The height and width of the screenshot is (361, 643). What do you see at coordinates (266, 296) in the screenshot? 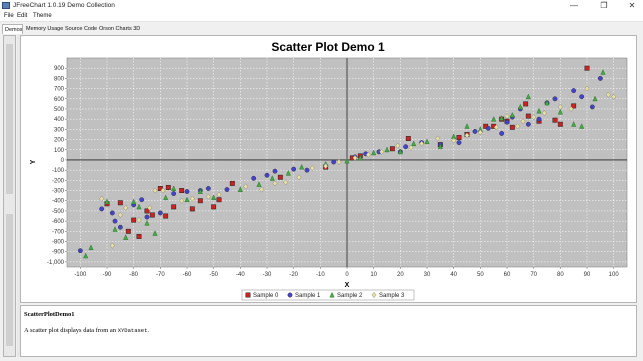
I see `legend-label-series-0: Sample 0` at bounding box center [266, 296].